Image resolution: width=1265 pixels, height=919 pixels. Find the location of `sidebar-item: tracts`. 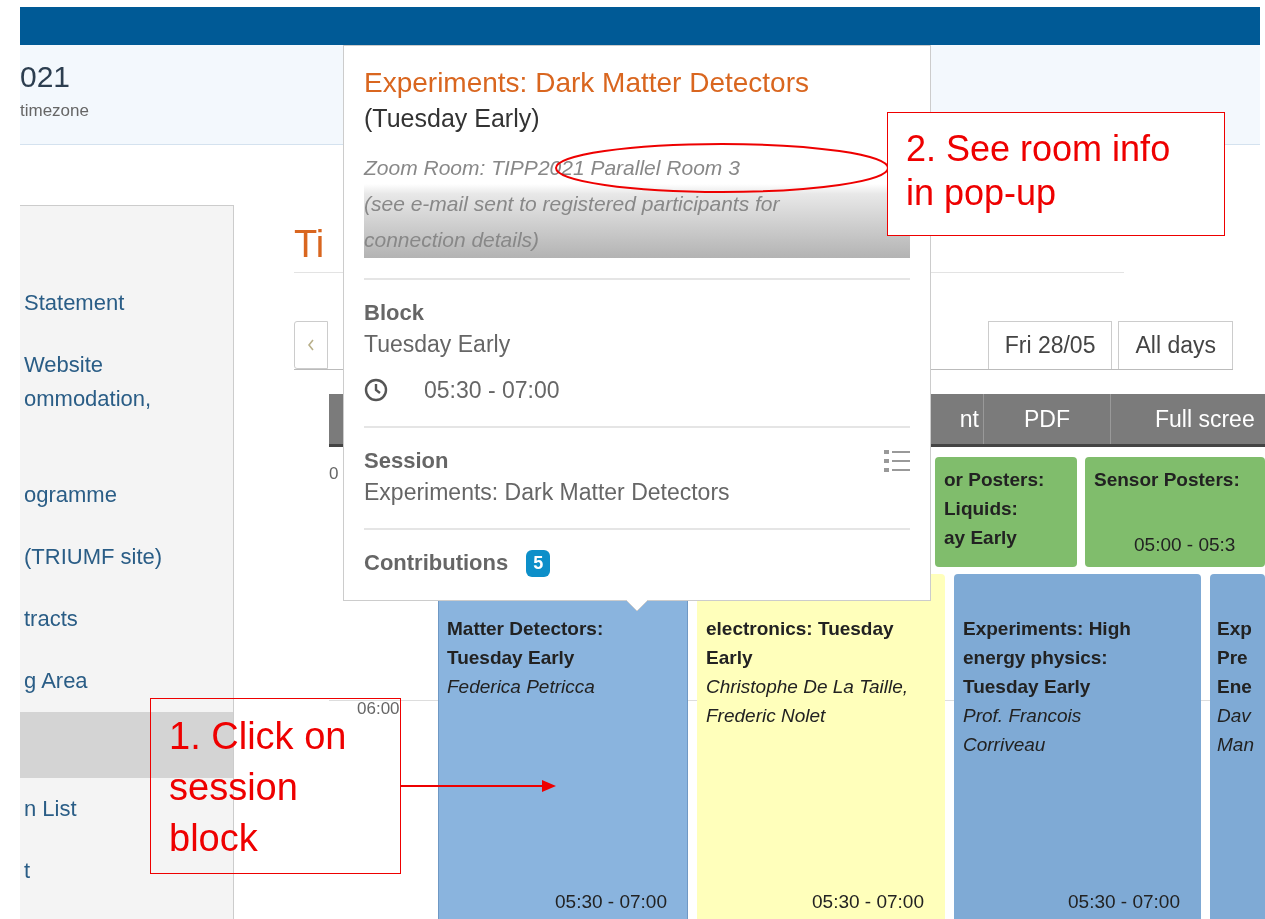

sidebar-item: tracts is located at coordinates (126, 619).